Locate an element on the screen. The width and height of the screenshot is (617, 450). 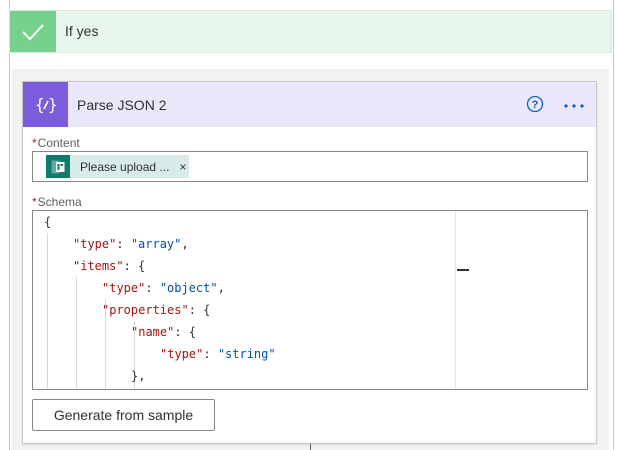
dynamic-content-token: Please upload ... × is located at coordinates (117, 166).